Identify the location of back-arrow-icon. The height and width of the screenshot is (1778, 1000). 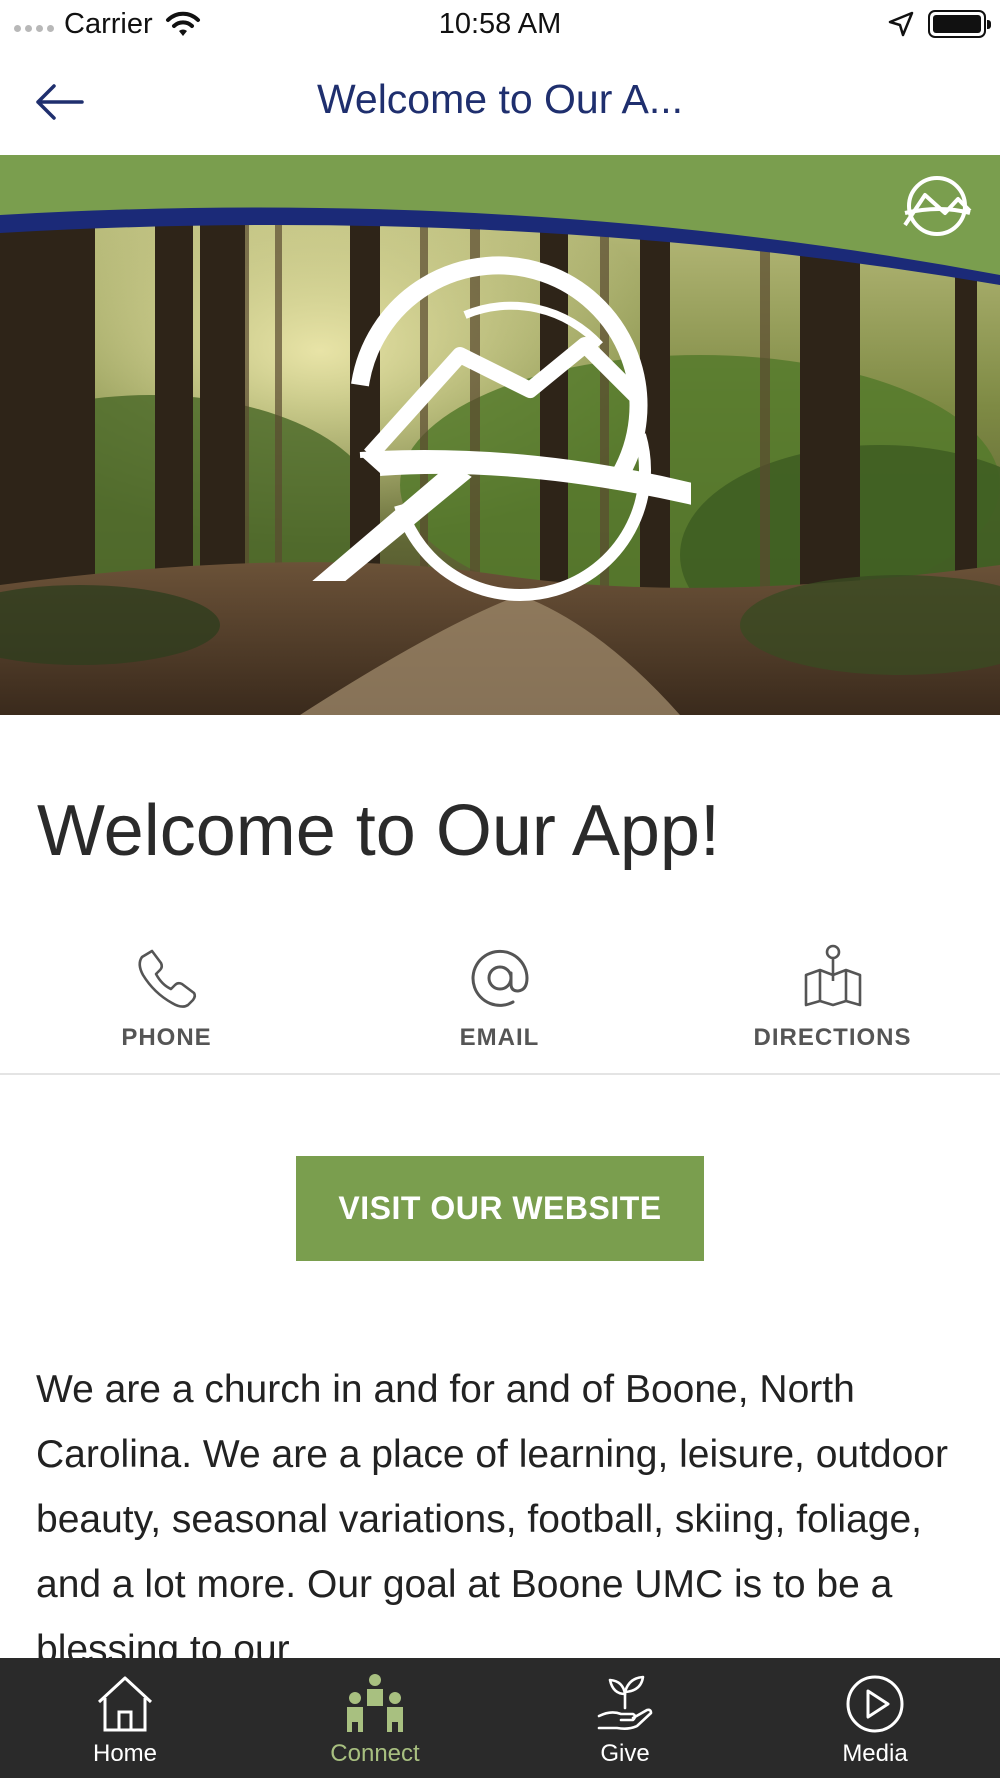
(60, 102).